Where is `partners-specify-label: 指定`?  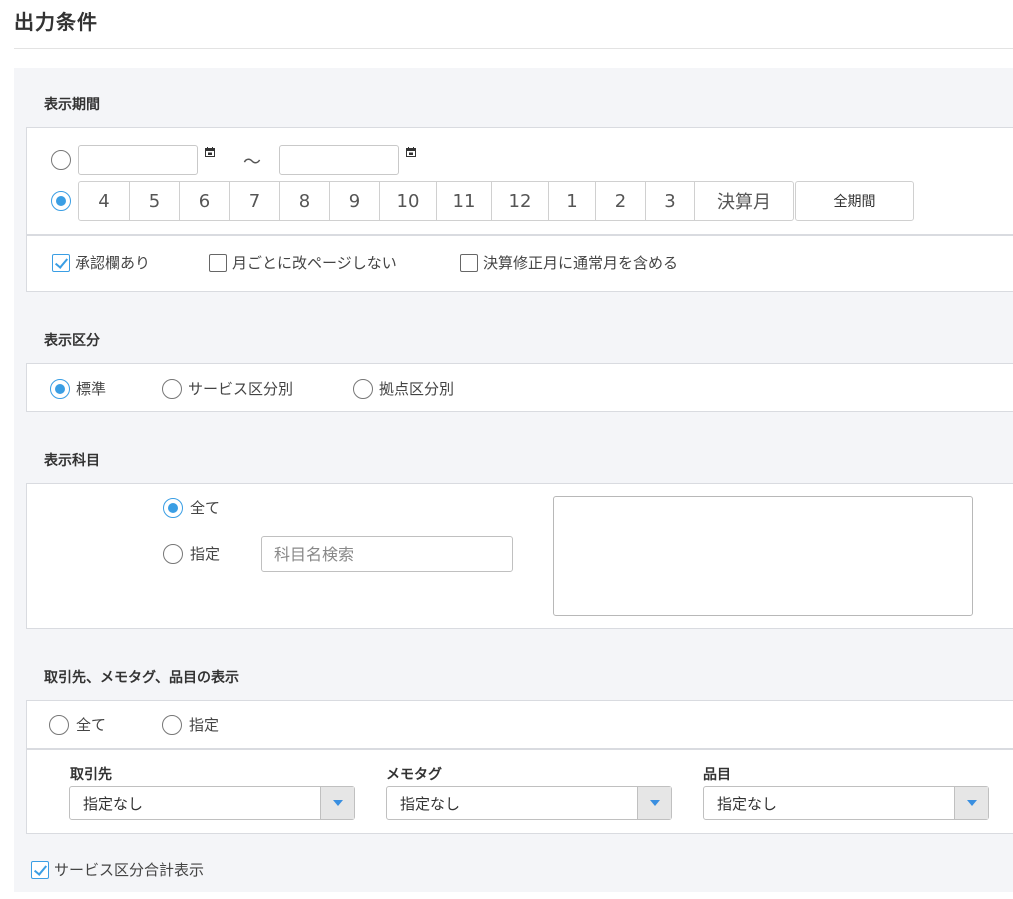
partners-specify-label: 指定 is located at coordinates (204, 725).